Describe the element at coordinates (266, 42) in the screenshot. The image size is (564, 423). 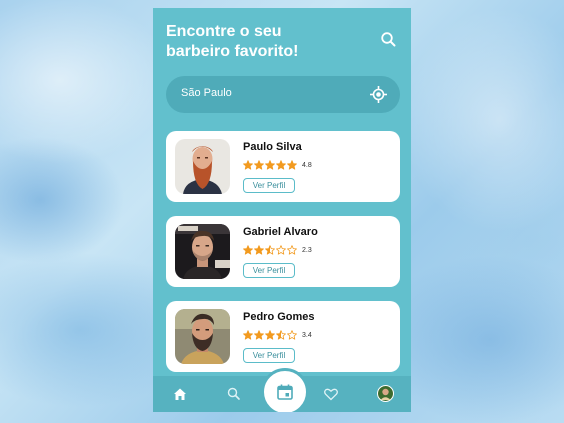
I see `page-title: Encontre o seu barbeiro favorito!` at that location.